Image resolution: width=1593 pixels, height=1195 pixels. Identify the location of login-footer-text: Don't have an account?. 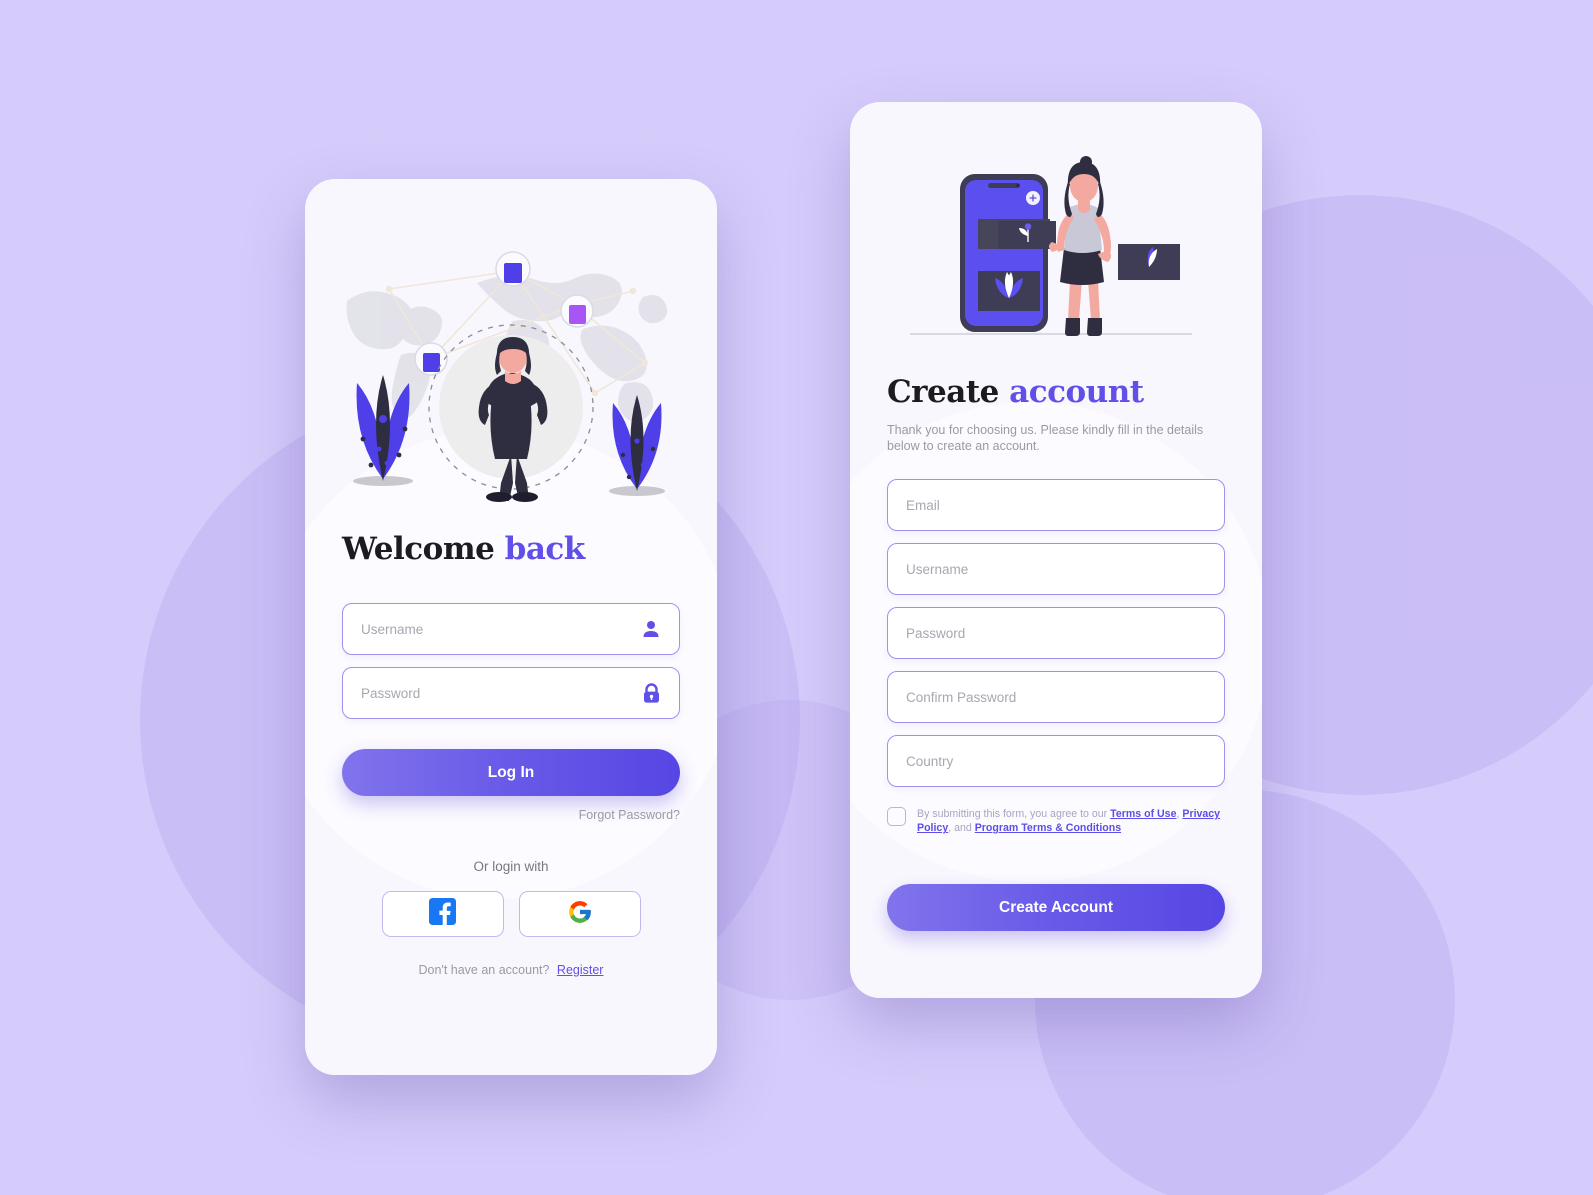
(484, 970).